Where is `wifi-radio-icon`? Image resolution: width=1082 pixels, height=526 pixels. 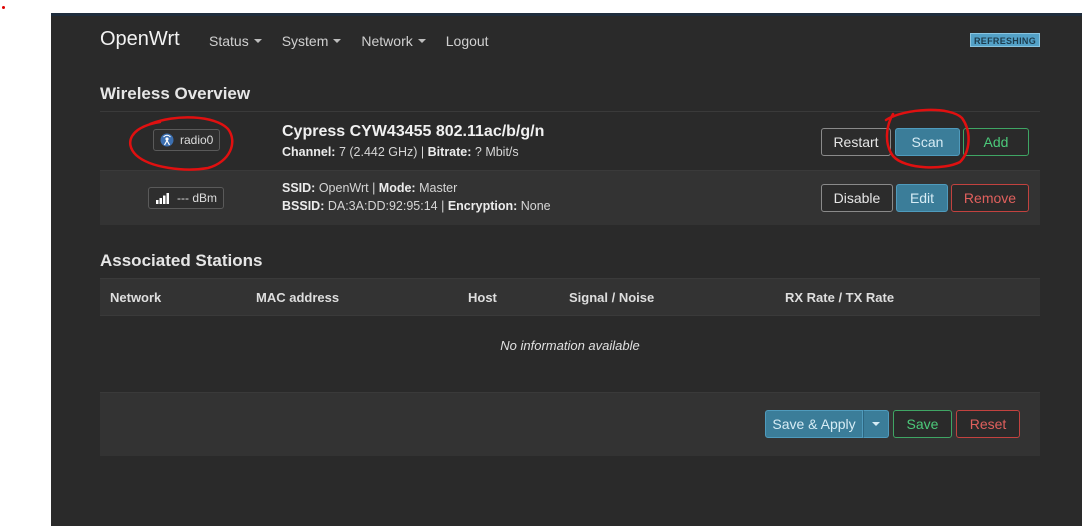
wifi-radio-icon is located at coordinates (167, 140).